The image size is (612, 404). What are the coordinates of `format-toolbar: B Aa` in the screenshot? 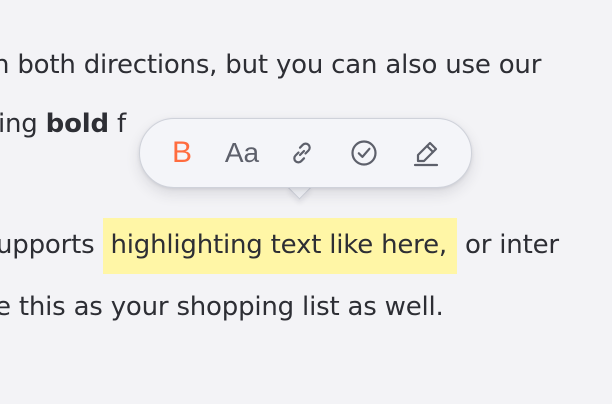 It's located at (305, 153).